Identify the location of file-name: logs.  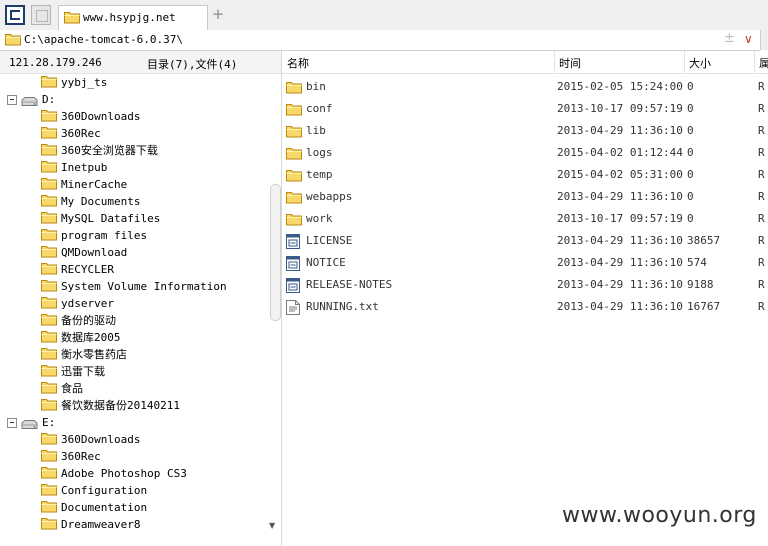
(319, 152).